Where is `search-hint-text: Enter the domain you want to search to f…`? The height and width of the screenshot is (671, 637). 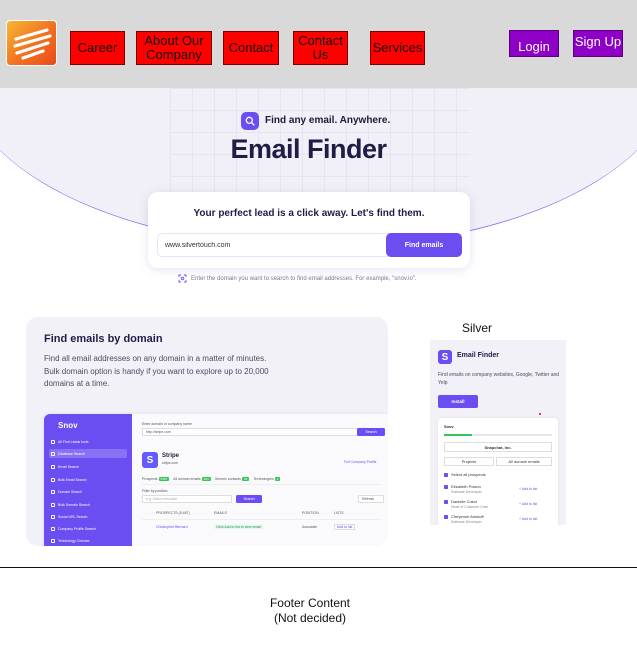
search-hint-text: Enter the domain you want to search to f… is located at coordinates (304, 278).